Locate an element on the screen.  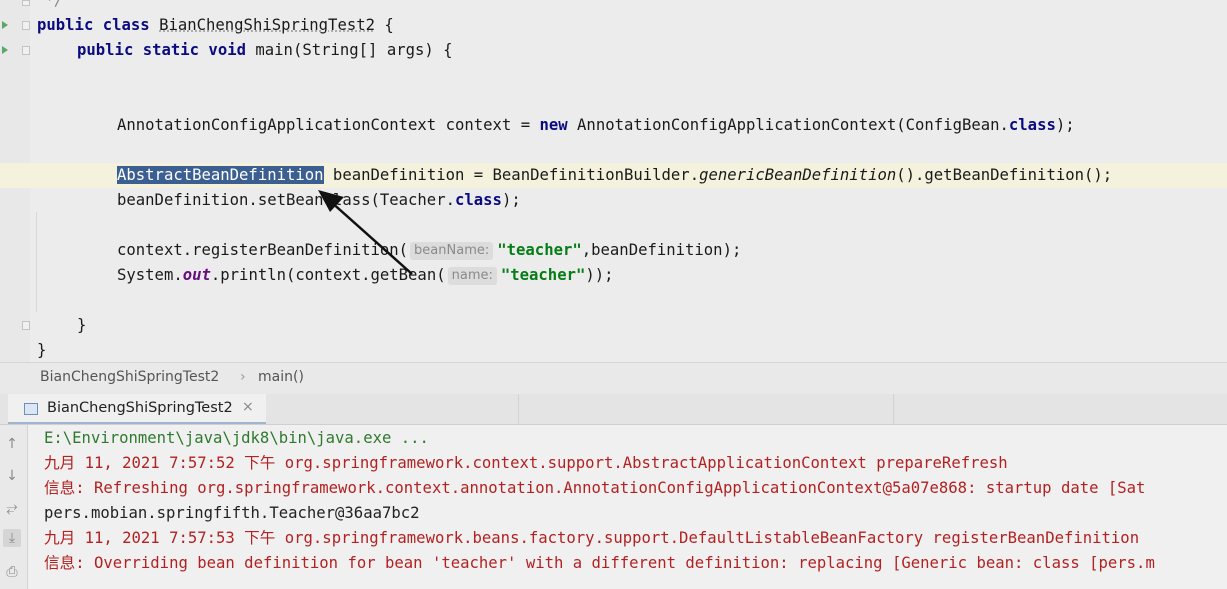
arrow-up-icon: ↑ is located at coordinates (12, 444).